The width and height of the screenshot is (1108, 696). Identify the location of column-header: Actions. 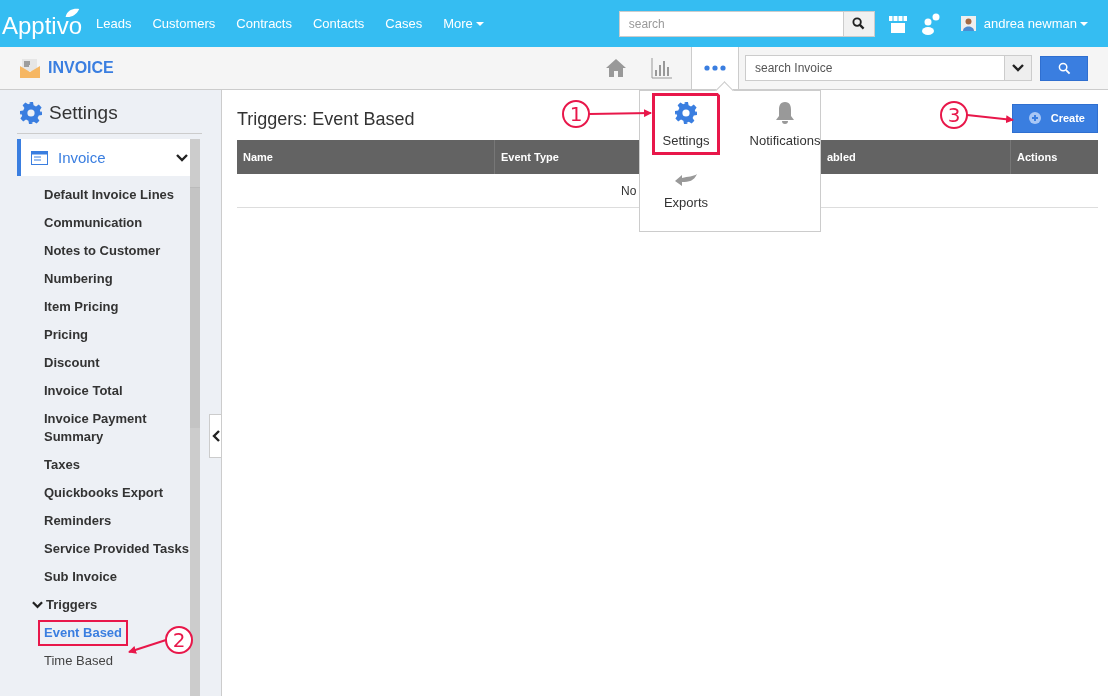
(1037, 157).